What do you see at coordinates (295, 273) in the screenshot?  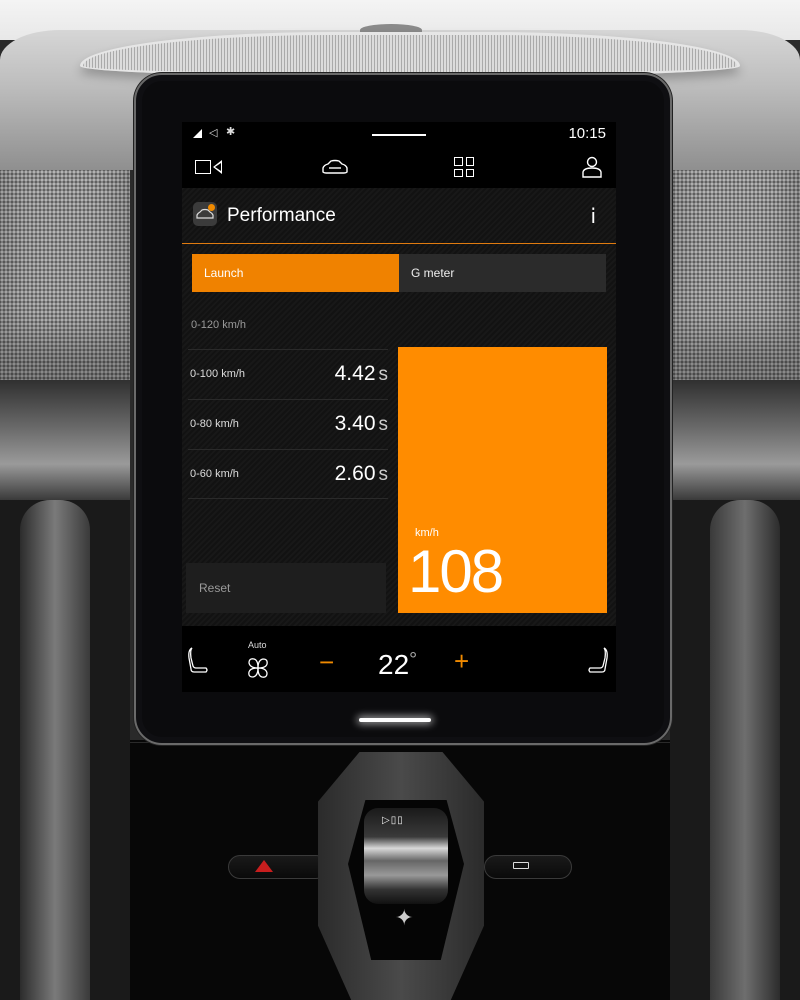 I see `tab-launch: Launch` at bounding box center [295, 273].